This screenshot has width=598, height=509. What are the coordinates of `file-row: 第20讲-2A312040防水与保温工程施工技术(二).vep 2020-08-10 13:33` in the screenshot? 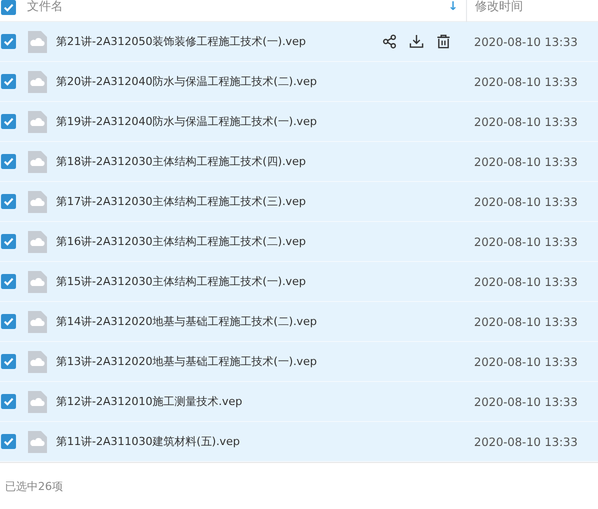 It's located at (299, 82).